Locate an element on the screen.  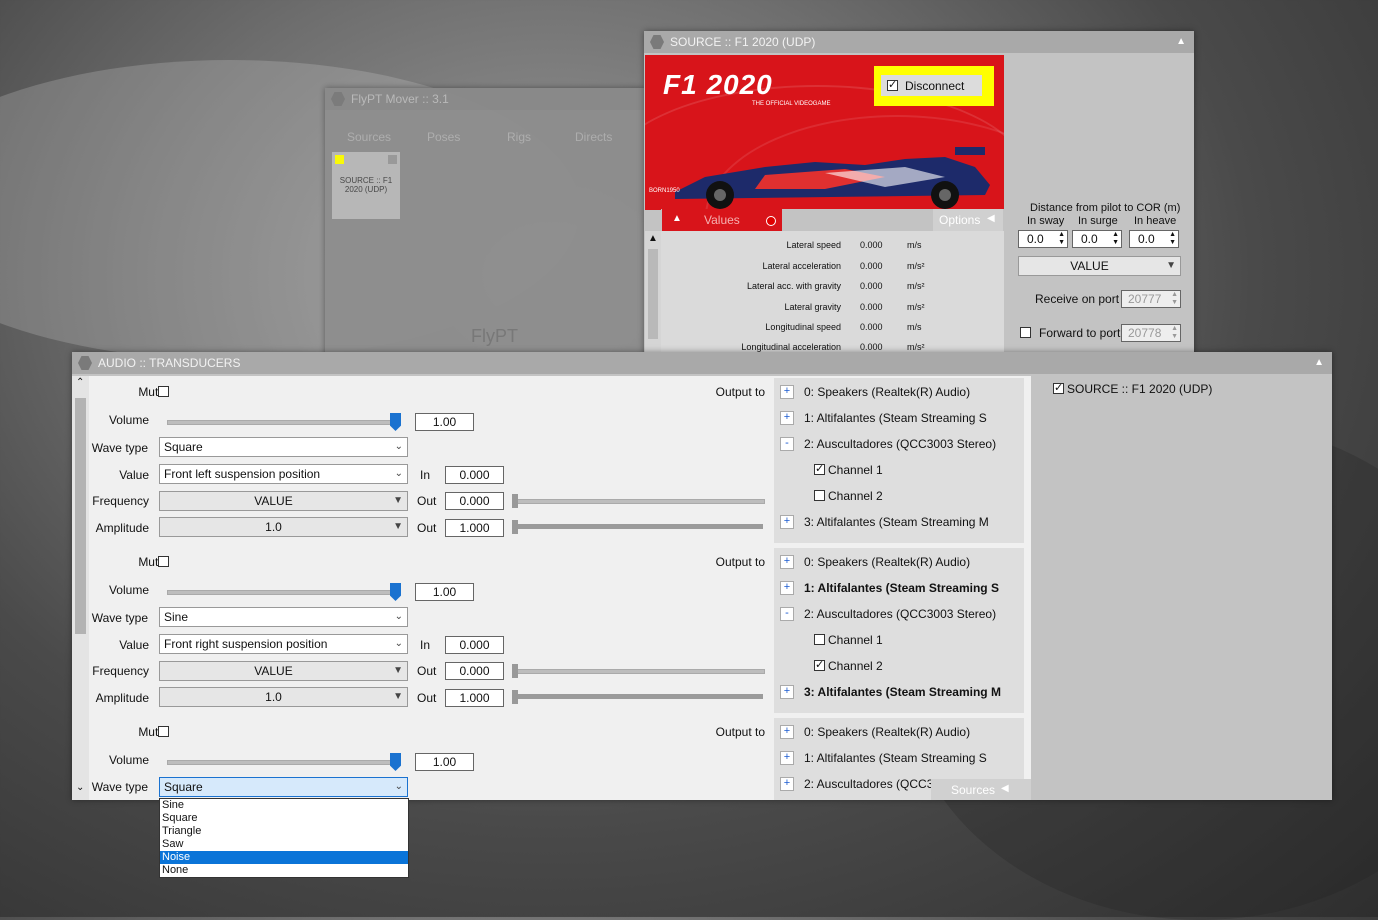
wave-type-combo: Sine ⌄ is located at coordinates (283, 617).